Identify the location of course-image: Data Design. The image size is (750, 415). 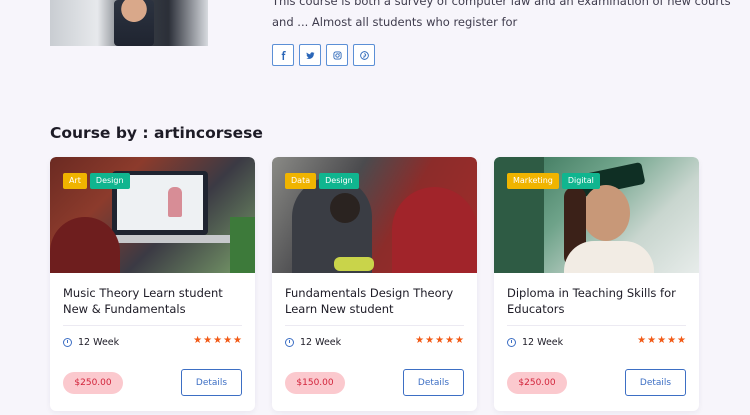
(374, 215).